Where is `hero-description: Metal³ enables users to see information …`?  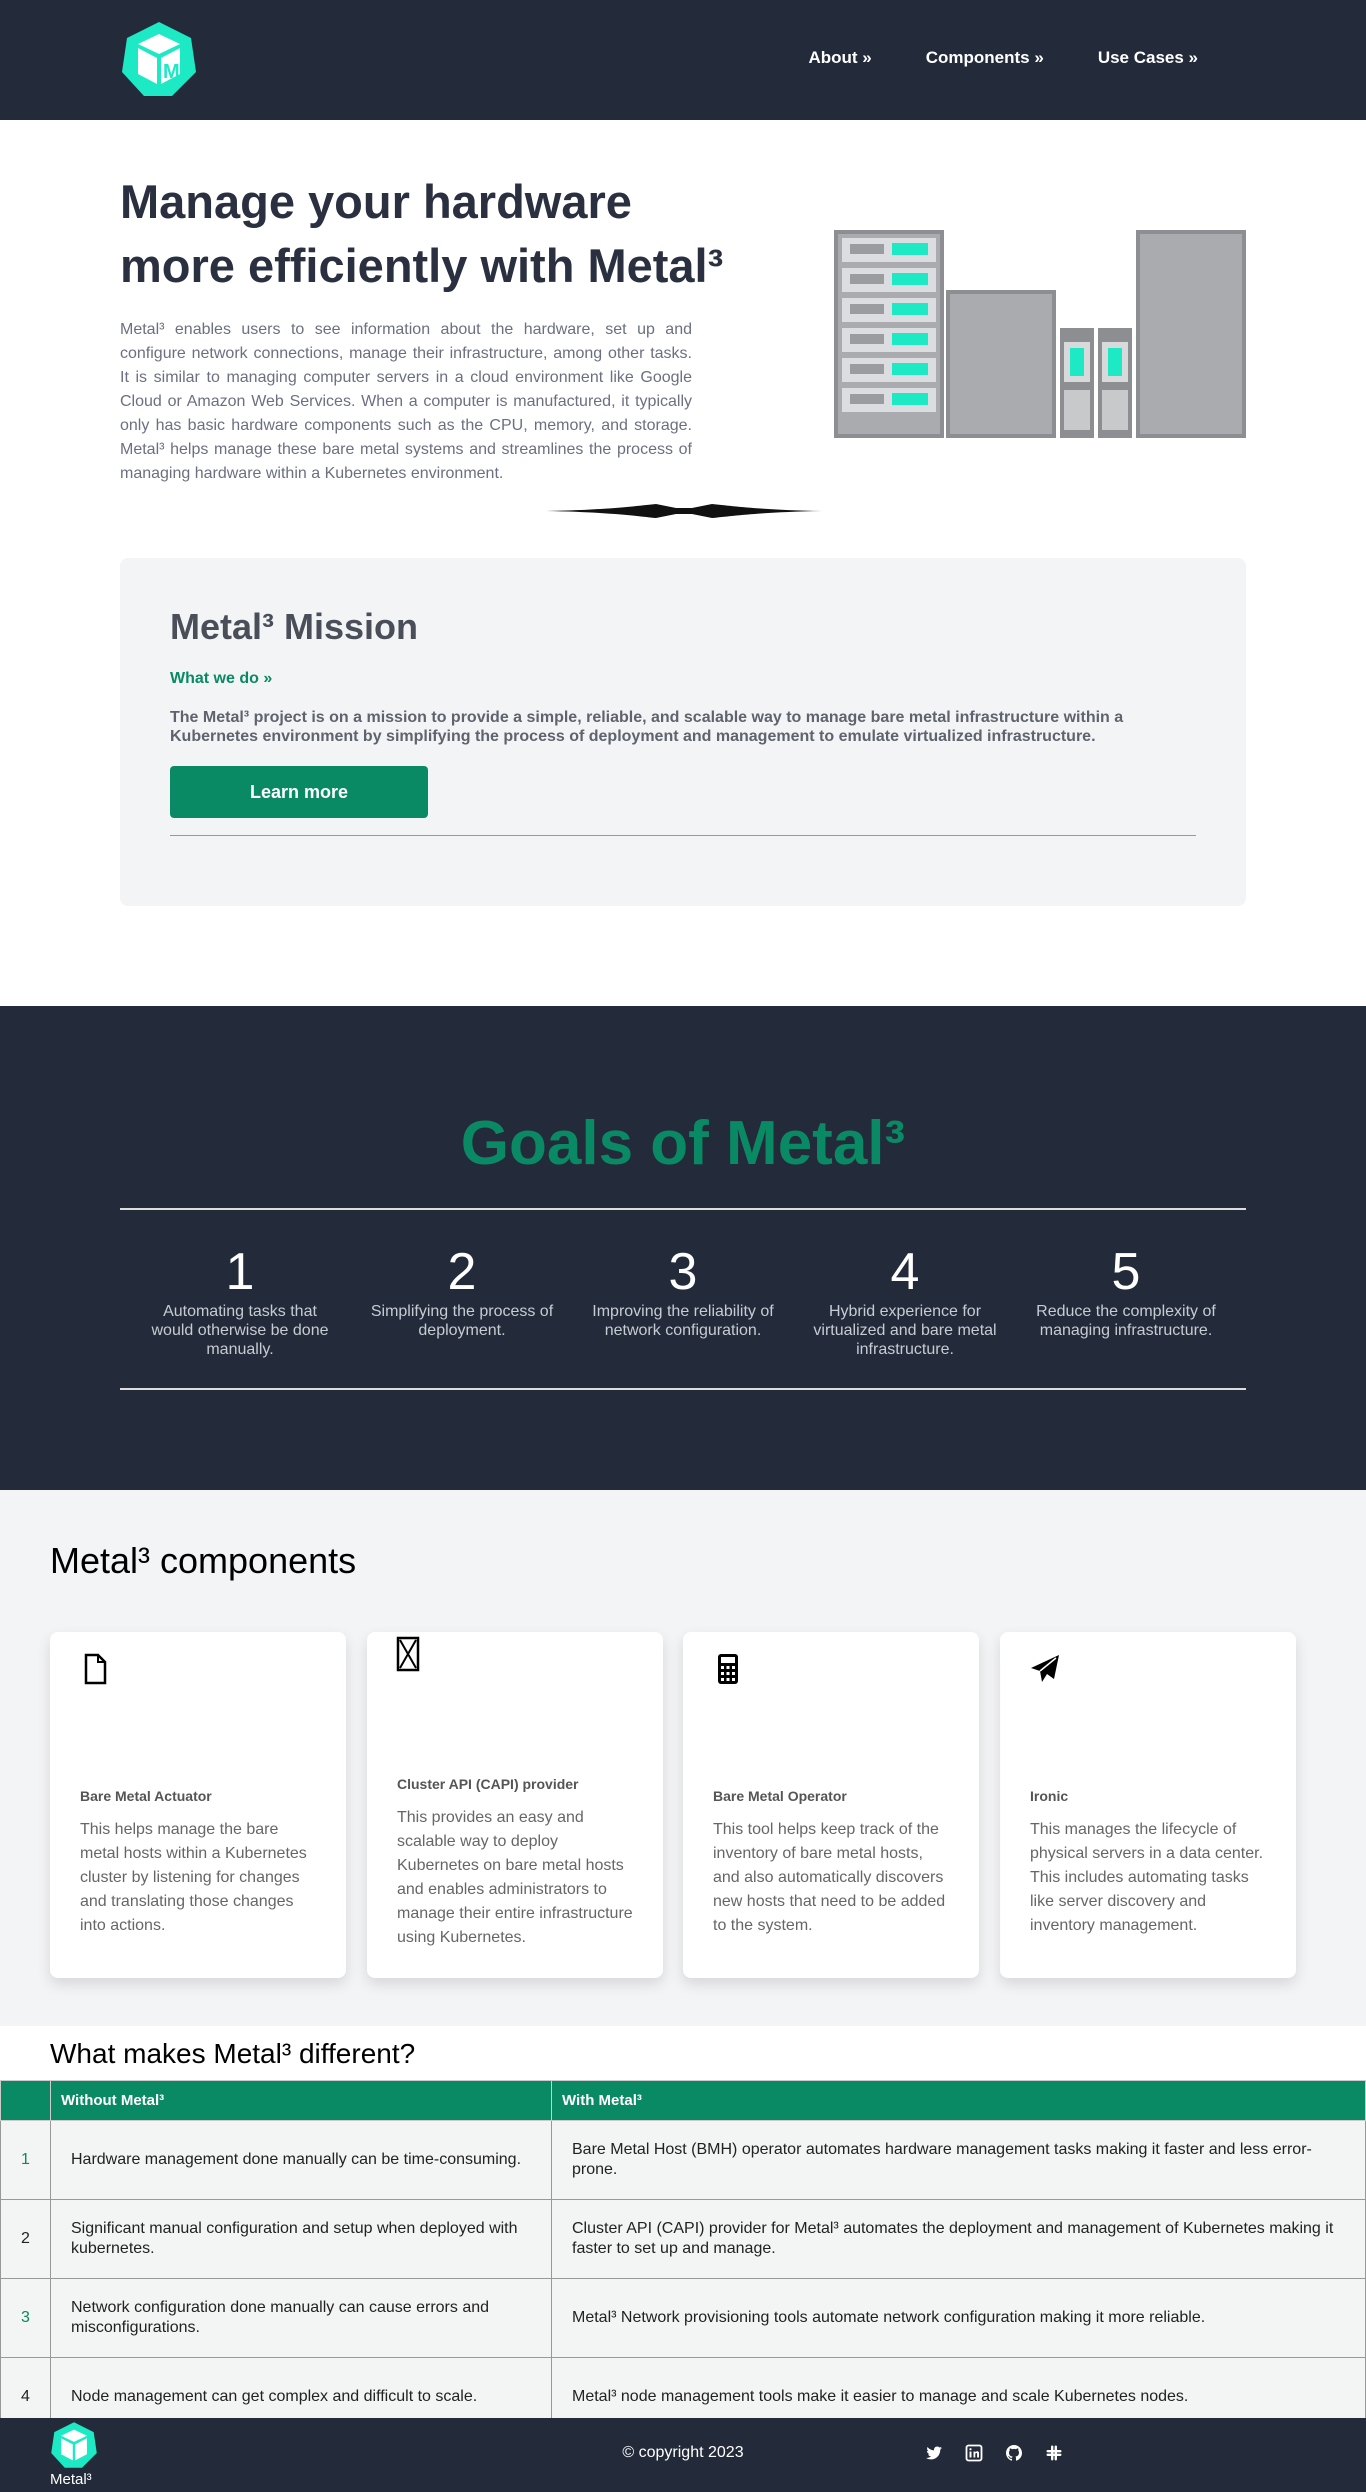 hero-description: Metal³ enables users to see information … is located at coordinates (406, 401).